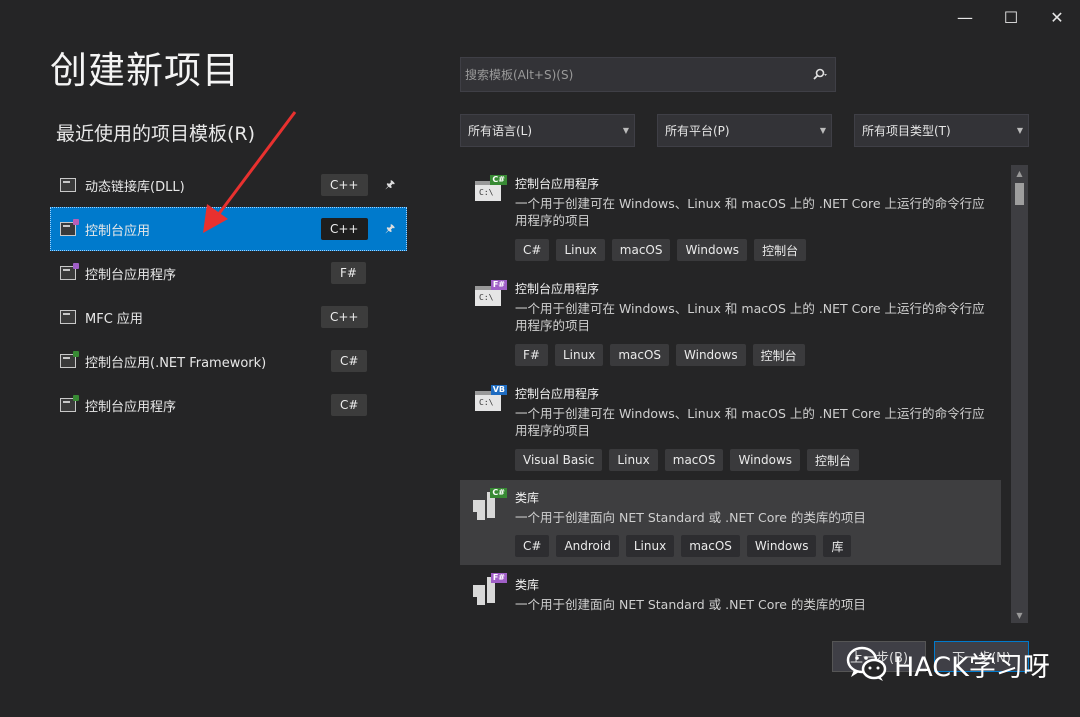  I want to click on search-icon, so click(820, 75).